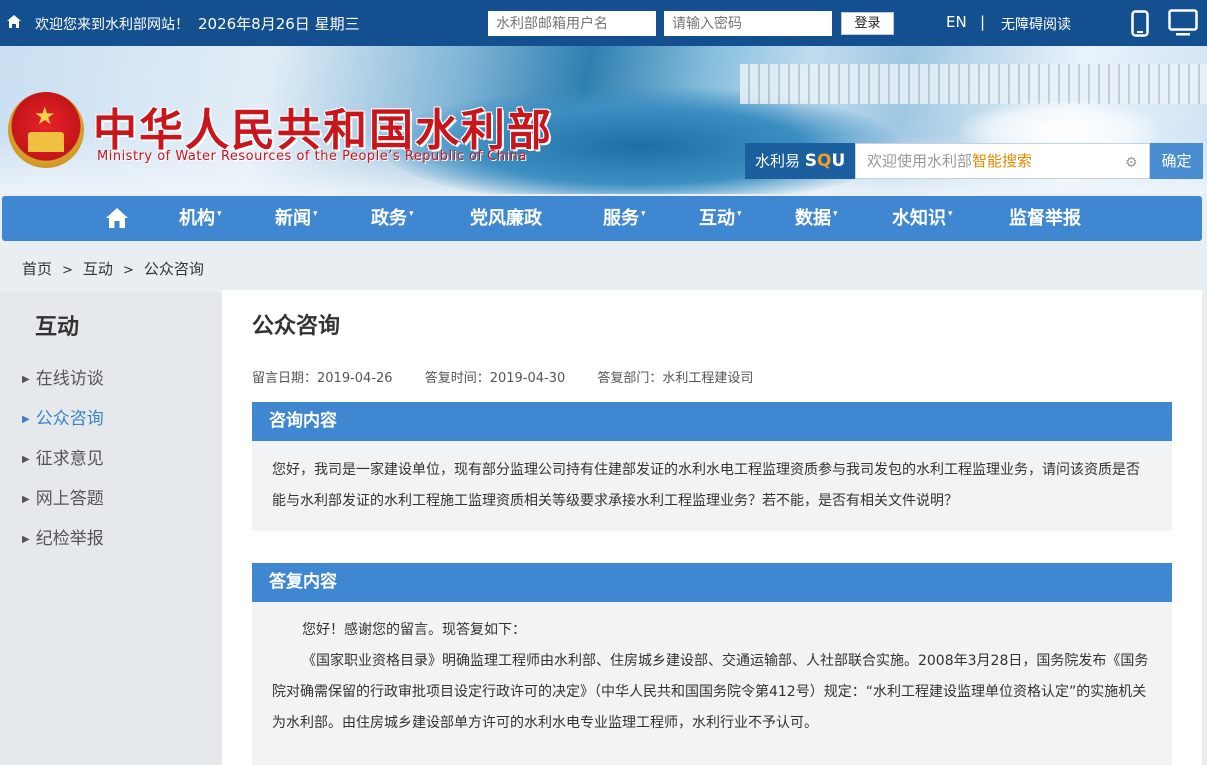 Image resolution: width=1207 pixels, height=765 pixels. What do you see at coordinates (63, 496) in the screenshot?
I see `sidebar-item-online-quiz: ▶ 网上答题` at bounding box center [63, 496].